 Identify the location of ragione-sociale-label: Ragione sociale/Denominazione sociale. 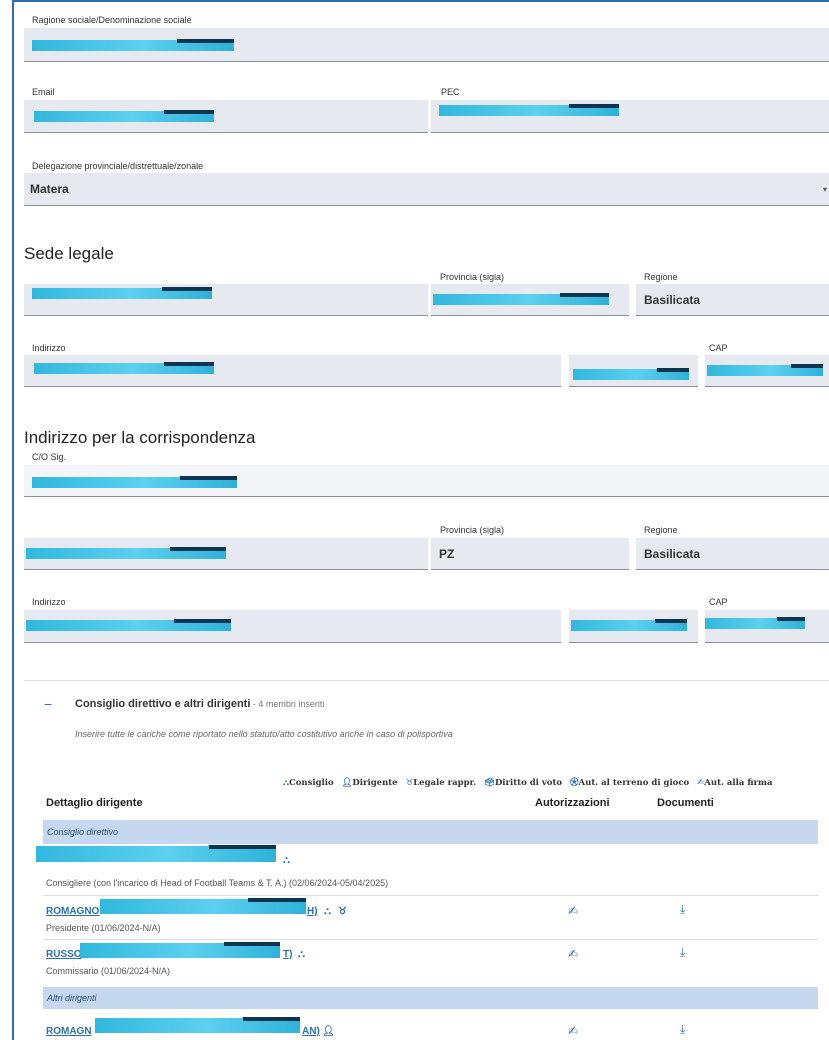
(112, 20).